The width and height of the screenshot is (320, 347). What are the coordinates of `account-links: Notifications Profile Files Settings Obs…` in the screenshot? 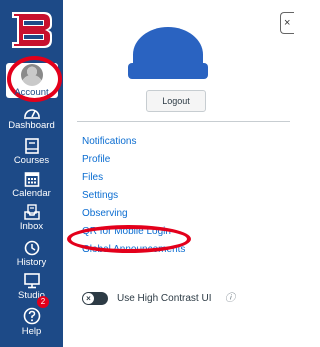 It's located at (133, 196).